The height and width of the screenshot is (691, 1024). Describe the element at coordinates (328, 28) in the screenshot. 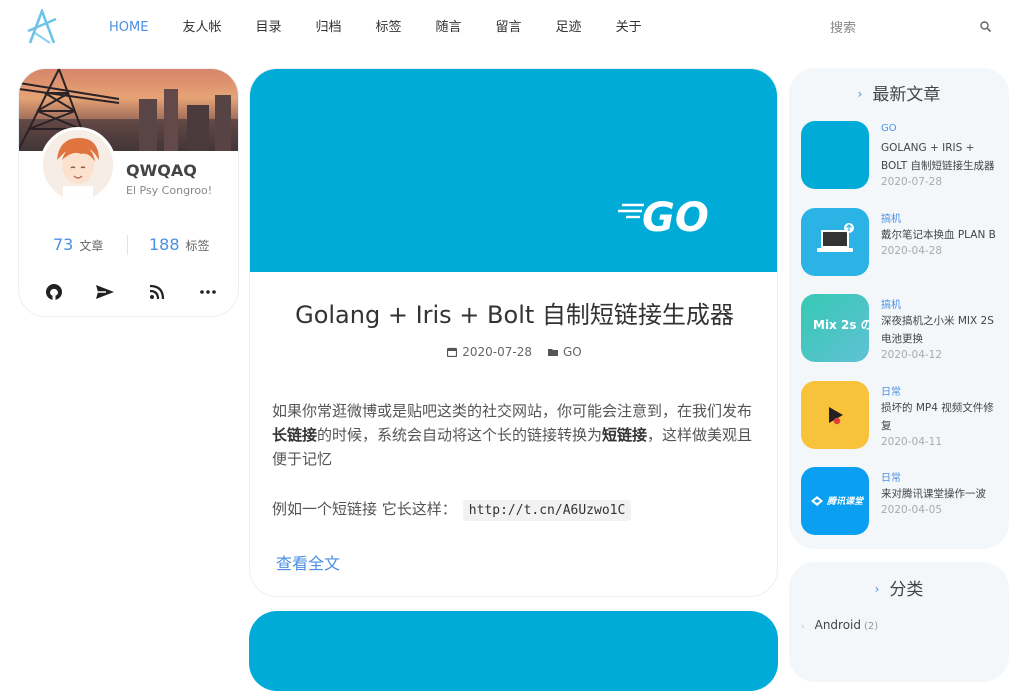

I see `nav-archive: 归档` at that location.